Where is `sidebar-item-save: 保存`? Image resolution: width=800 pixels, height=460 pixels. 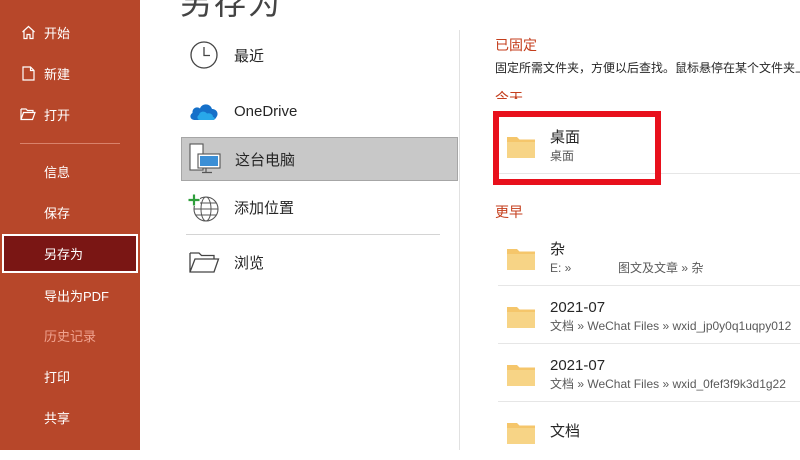 sidebar-item-save: 保存 is located at coordinates (70, 212).